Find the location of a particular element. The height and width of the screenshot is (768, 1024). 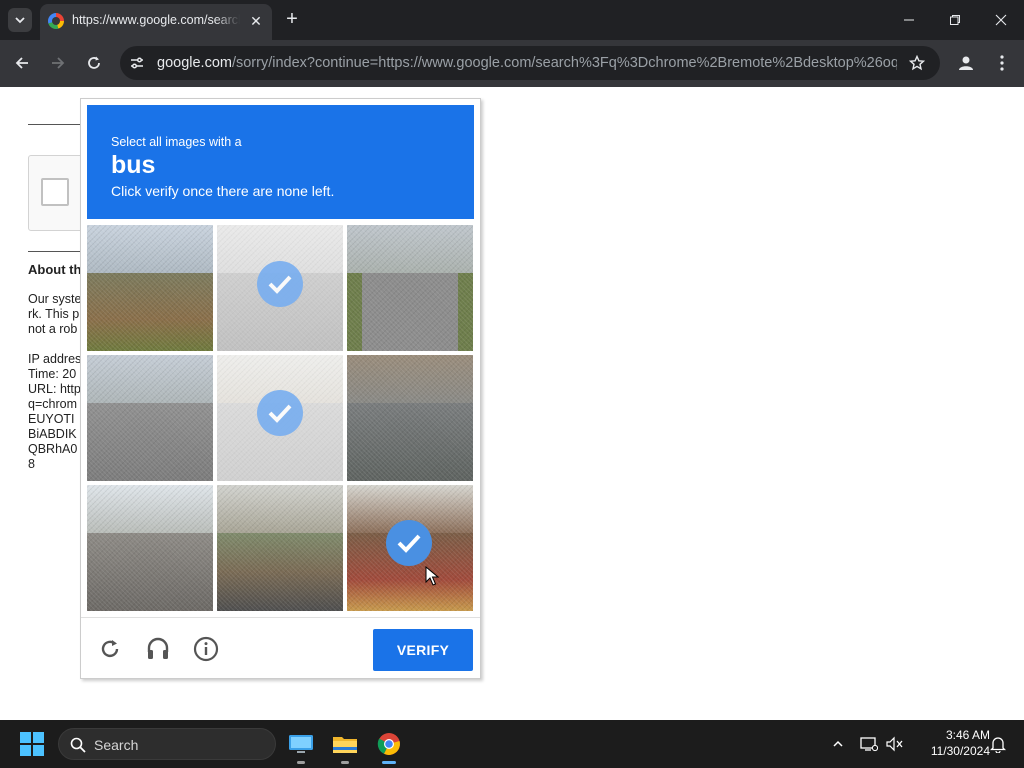

about-heading: About th is located at coordinates (55, 269).